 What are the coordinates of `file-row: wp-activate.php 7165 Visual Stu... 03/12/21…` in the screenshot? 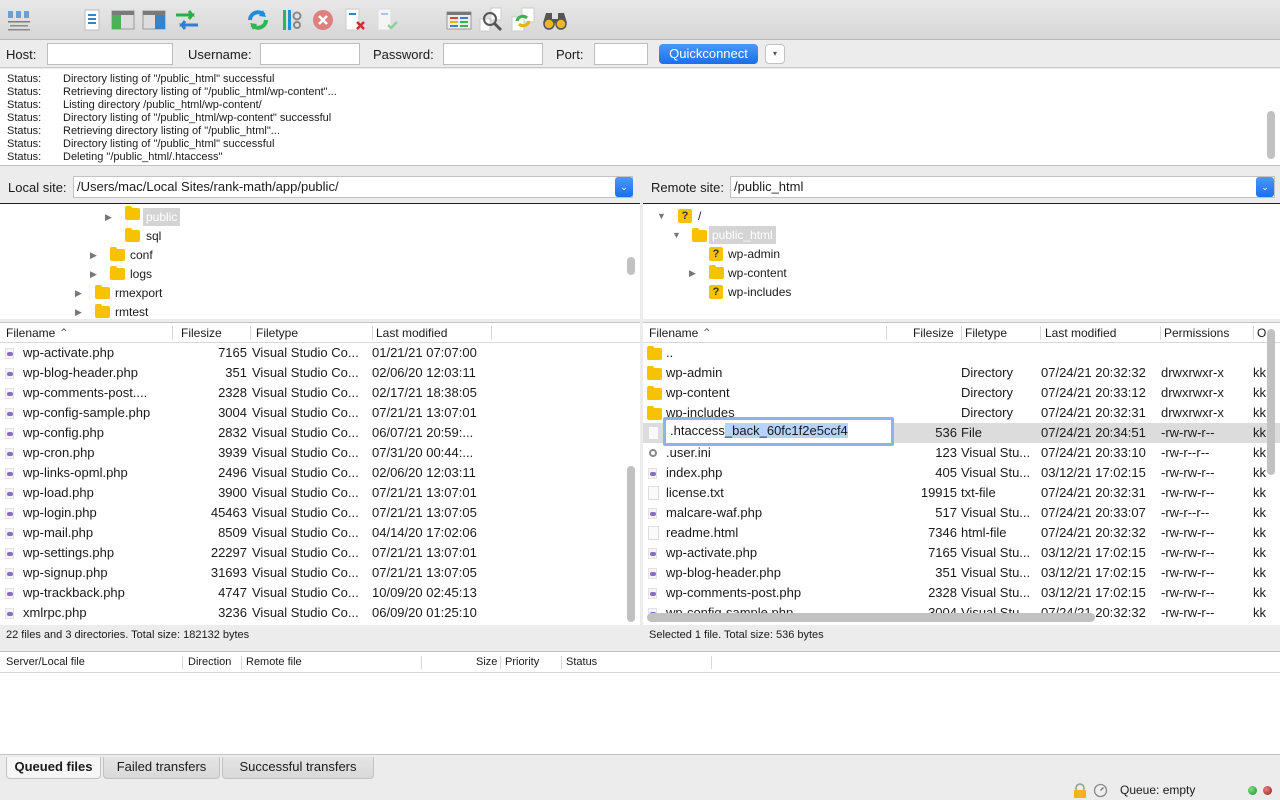 It's located at (961, 553).